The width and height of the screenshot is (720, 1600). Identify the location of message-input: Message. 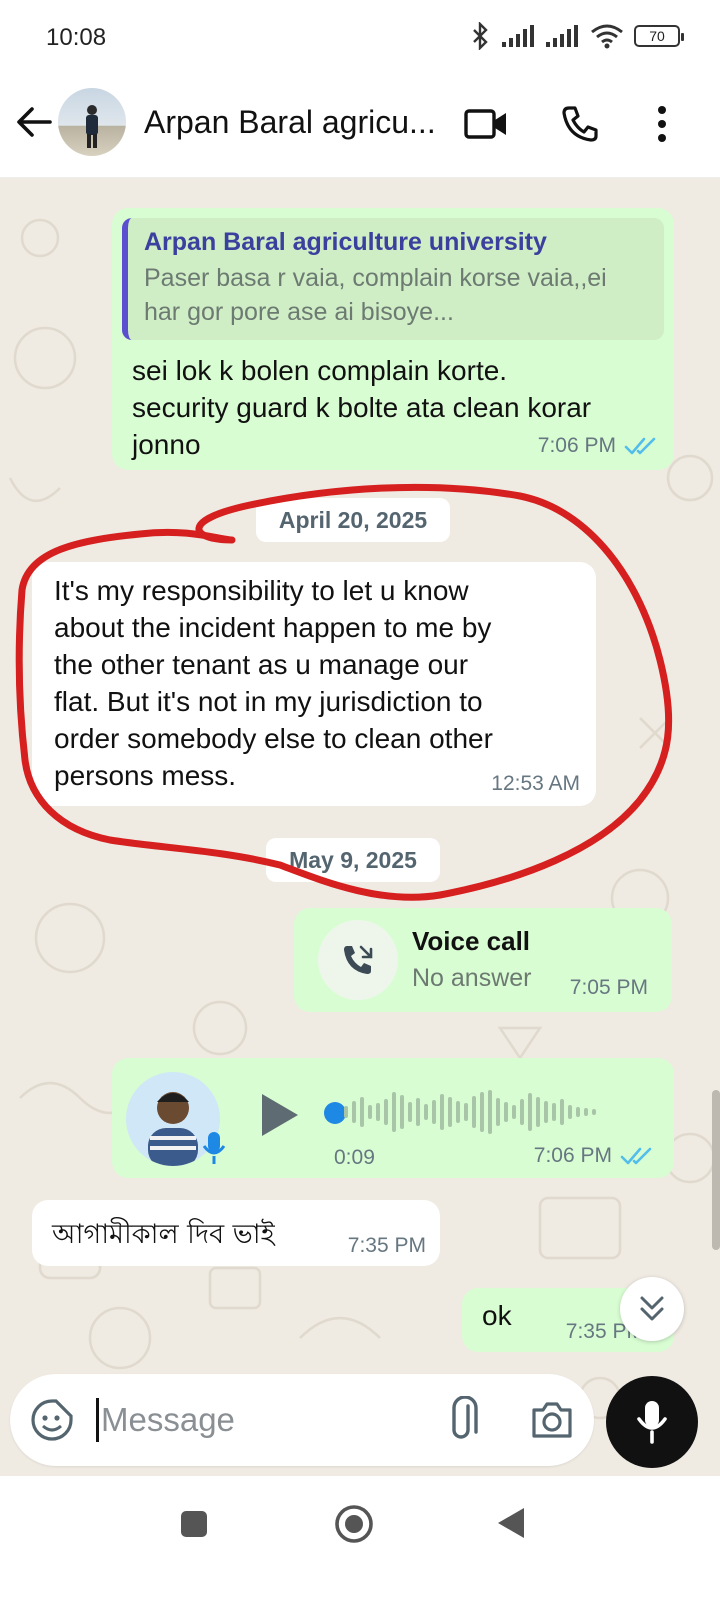
(165, 1420).